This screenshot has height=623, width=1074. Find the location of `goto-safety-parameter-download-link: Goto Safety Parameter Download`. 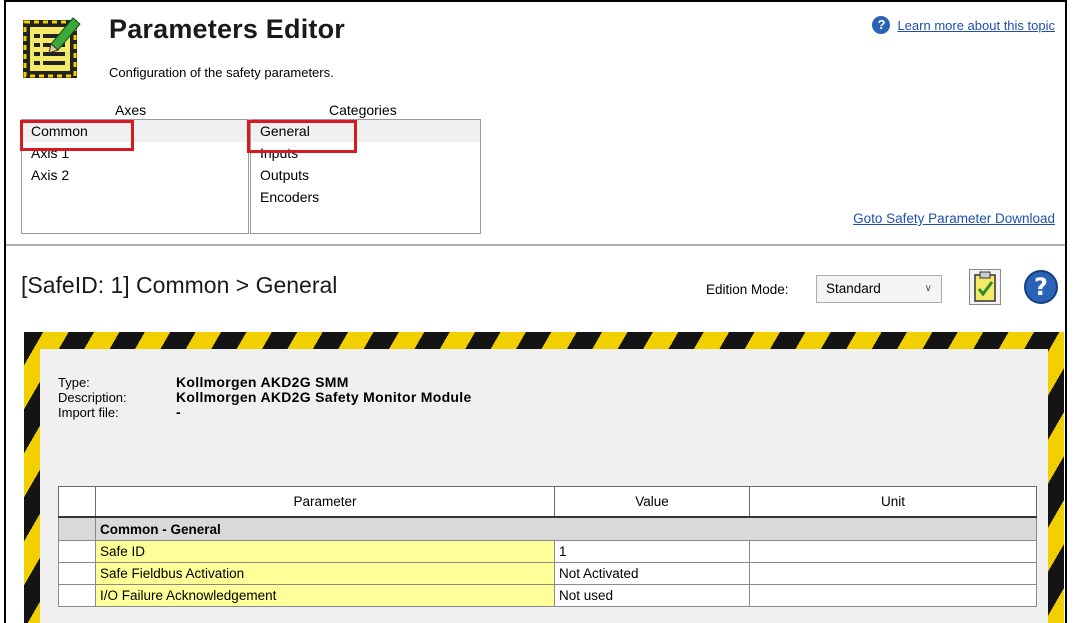

goto-safety-parameter-download-link: Goto Safety Parameter Download is located at coordinates (954, 218).